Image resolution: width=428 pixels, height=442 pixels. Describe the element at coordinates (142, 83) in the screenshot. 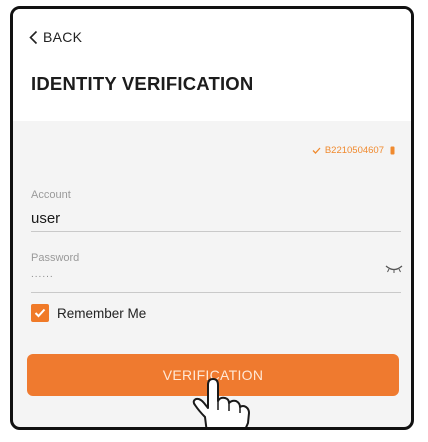

I see `page-title: IDENTITY VERIFICATION` at that location.